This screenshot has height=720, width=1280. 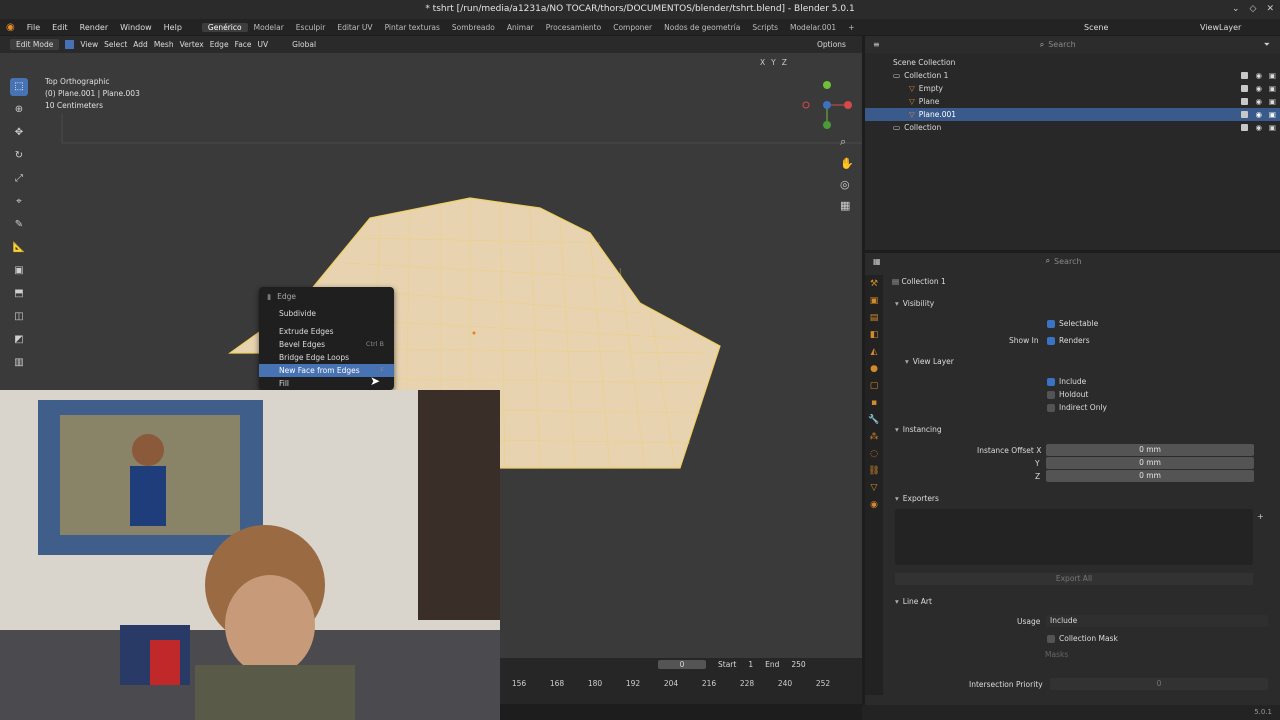 What do you see at coordinates (326, 344) in the screenshot?
I see `menu-item-bevel-edges: Bevel Edges Ctrl B` at bounding box center [326, 344].